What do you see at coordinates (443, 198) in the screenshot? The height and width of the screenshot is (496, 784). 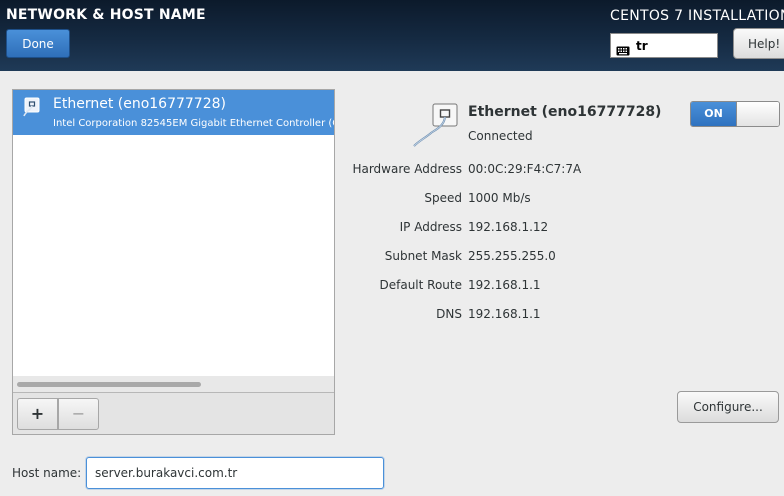 I see `speed-label: Speed` at bounding box center [443, 198].